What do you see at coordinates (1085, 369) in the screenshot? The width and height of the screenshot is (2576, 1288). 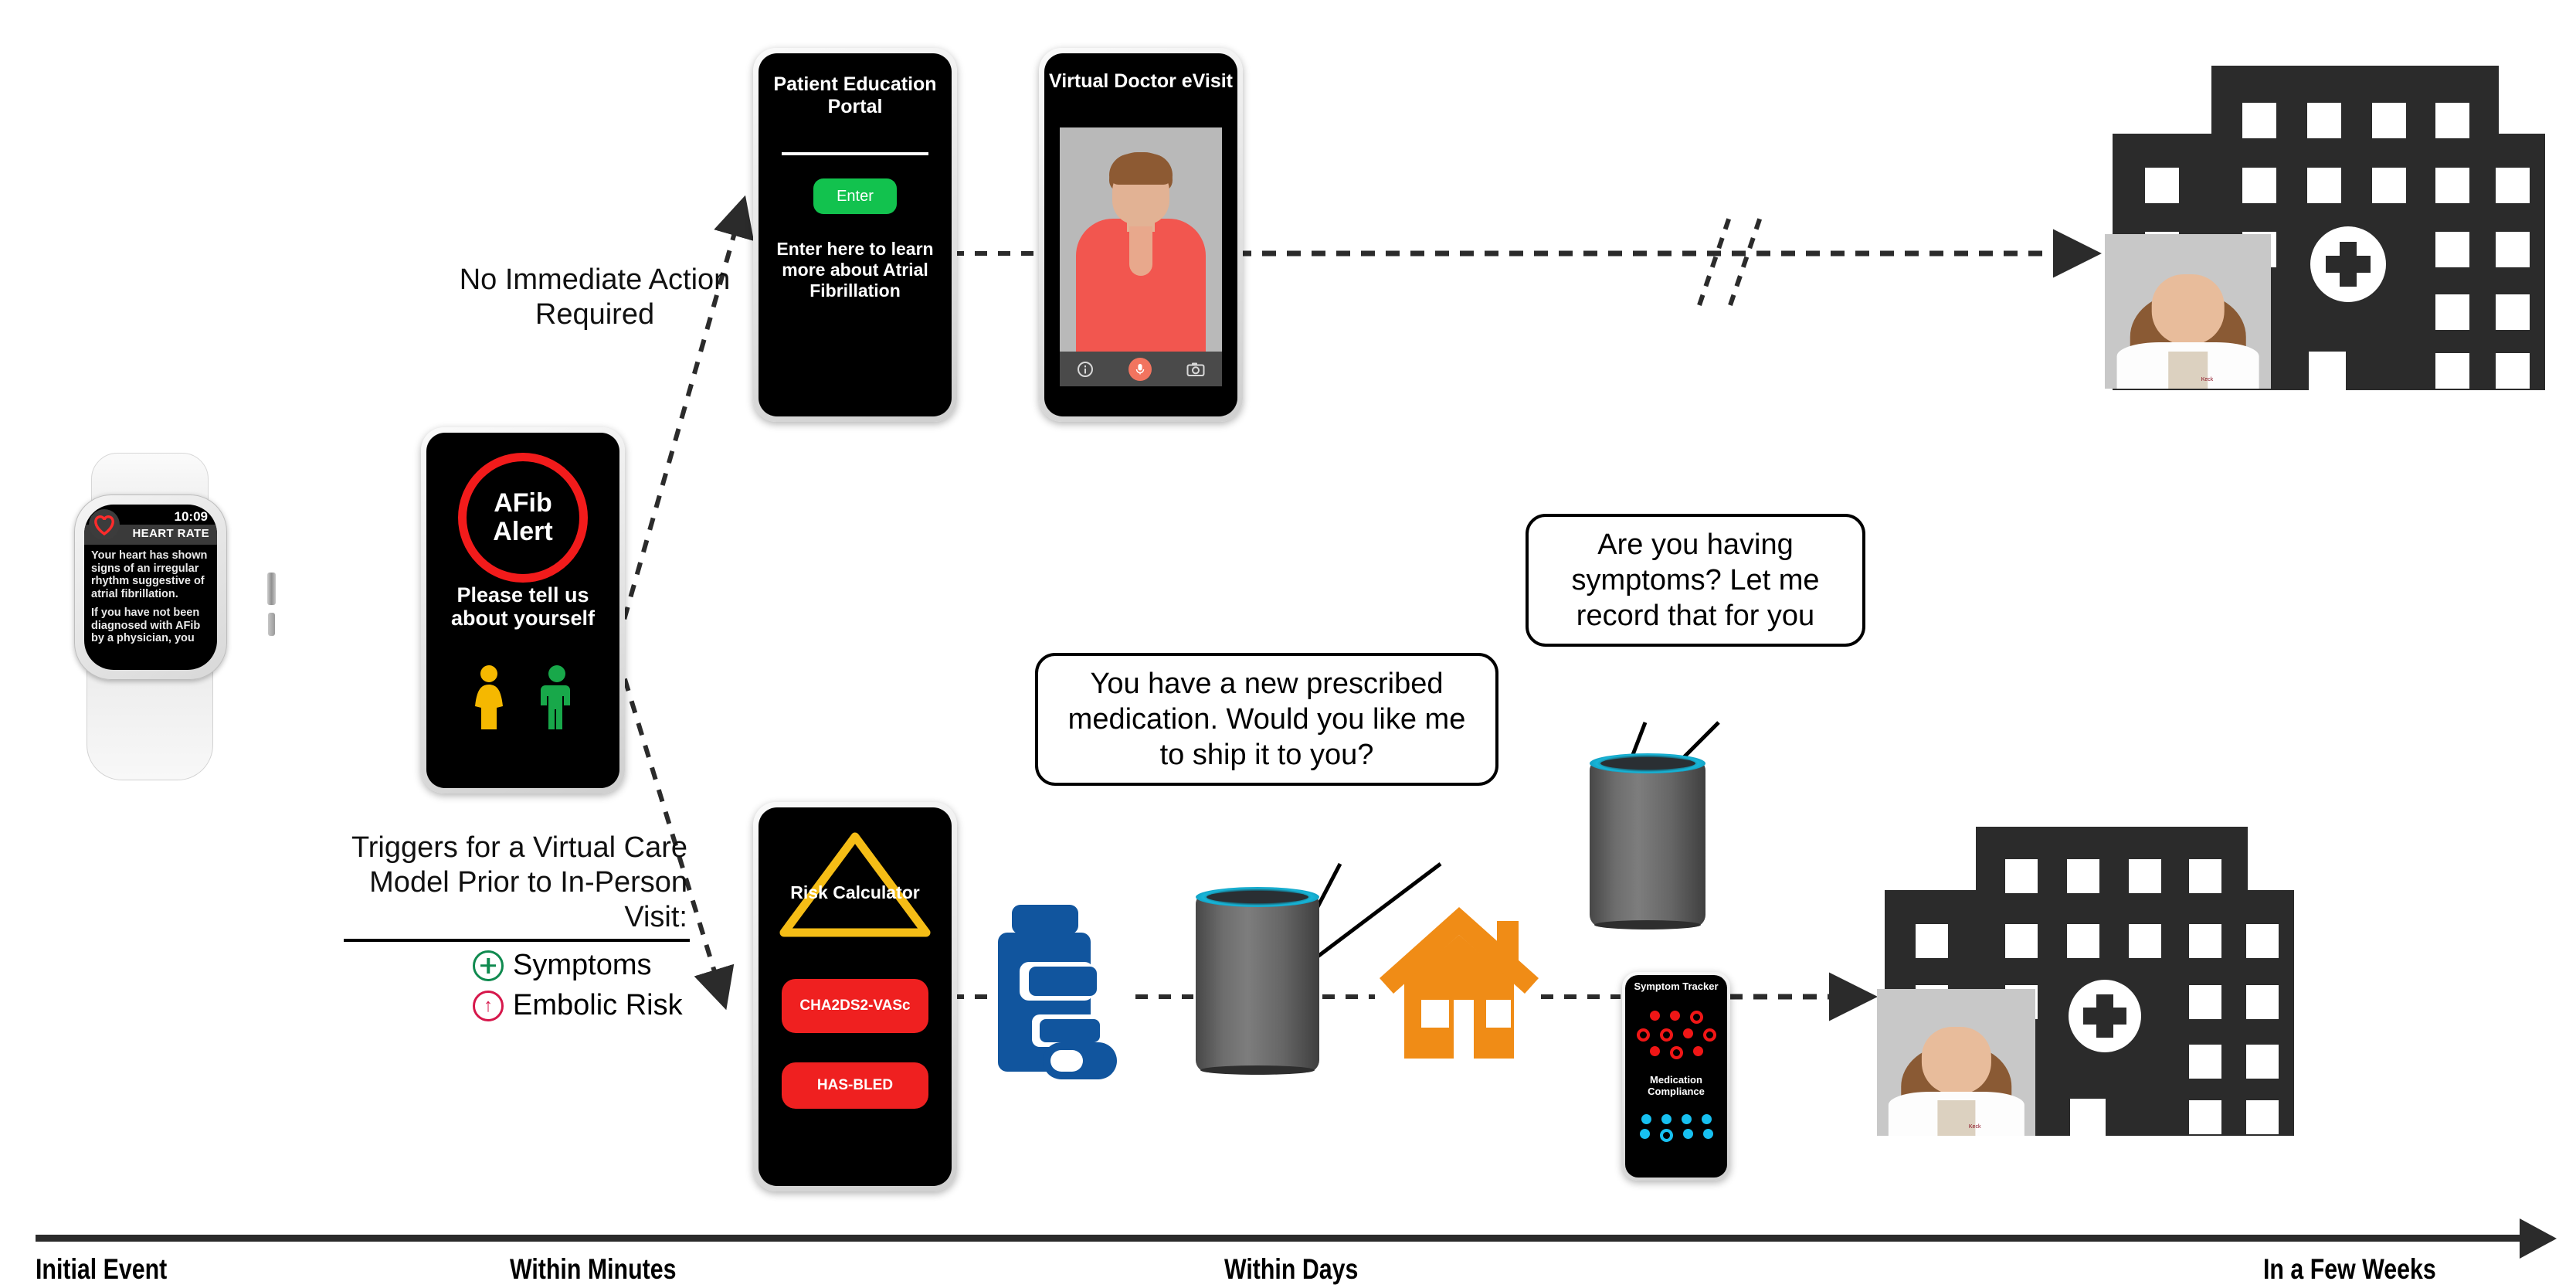 I see `info-icon` at bounding box center [1085, 369].